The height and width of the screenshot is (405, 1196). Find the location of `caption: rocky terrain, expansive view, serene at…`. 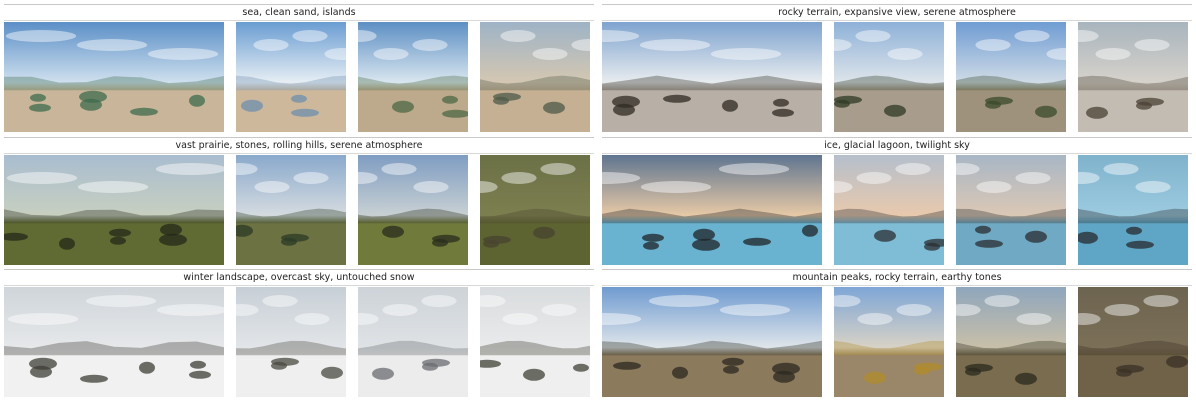

caption: rocky terrain, expansive view, serene at… is located at coordinates (897, 12).